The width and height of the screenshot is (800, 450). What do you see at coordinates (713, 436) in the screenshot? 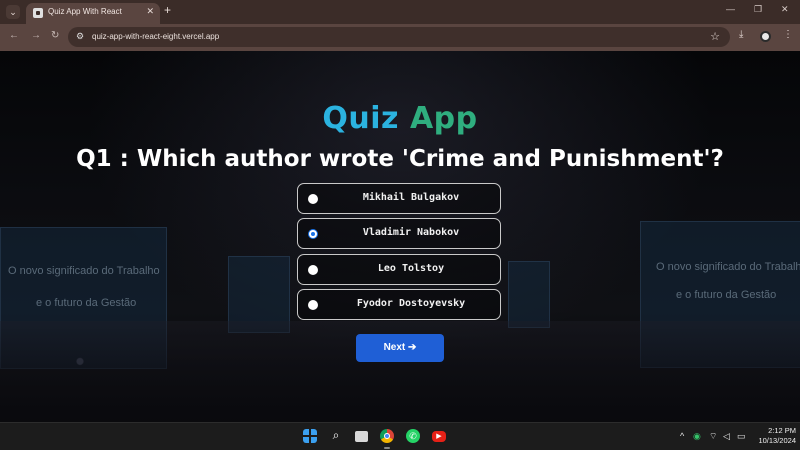
I see `wifi-icon: ⌔` at bounding box center [713, 436].